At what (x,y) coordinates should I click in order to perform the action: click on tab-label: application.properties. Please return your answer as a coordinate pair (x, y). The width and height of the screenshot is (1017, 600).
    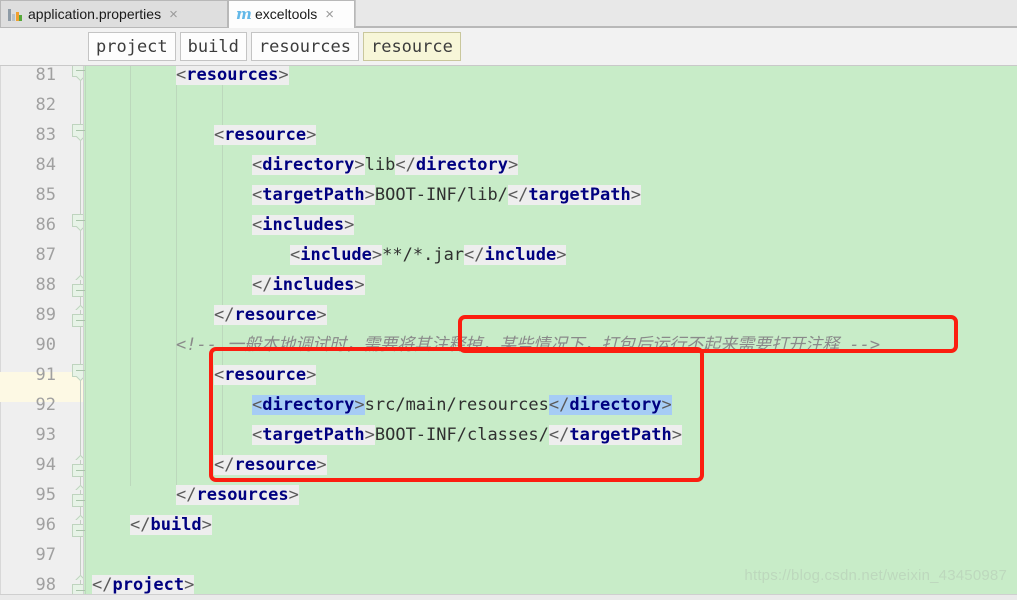
    Looking at the image, I should click on (95, 14).